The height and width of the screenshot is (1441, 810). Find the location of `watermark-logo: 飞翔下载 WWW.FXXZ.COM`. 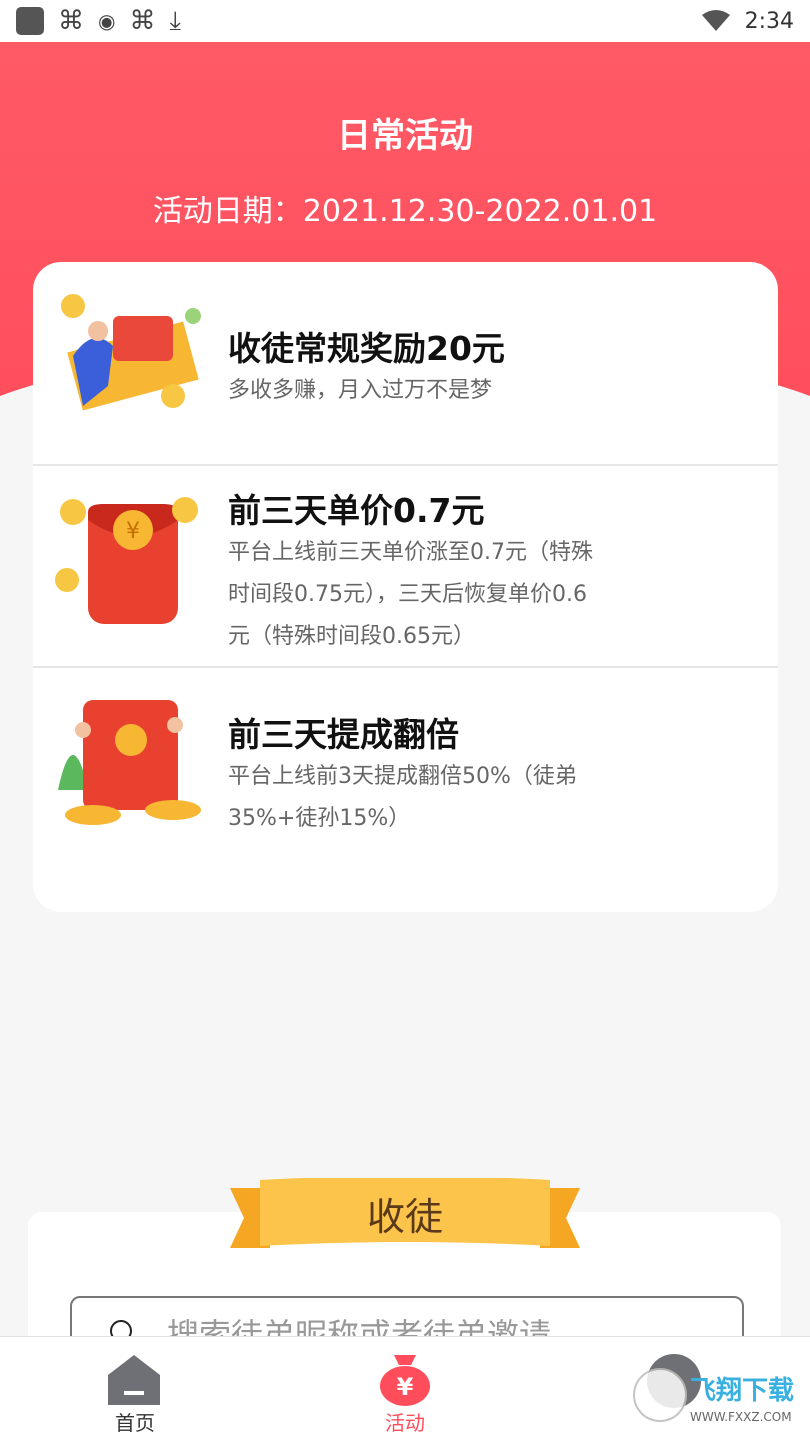

watermark-logo: 飞翔下载 WWW.FXXZ.COM is located at coordinates (713, 1396).